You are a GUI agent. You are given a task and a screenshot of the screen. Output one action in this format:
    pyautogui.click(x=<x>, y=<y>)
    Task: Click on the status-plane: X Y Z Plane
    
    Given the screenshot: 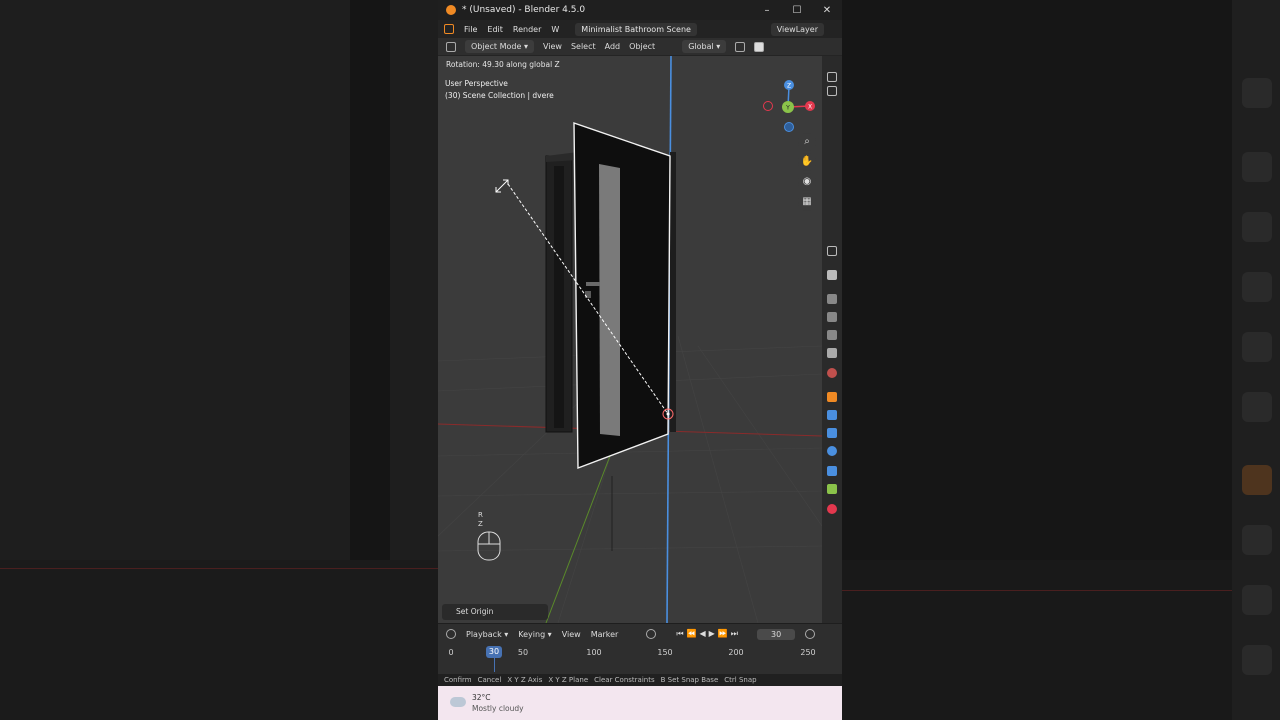 What is the action you would take?
    pyautogui.click(x=568, y=680)
    